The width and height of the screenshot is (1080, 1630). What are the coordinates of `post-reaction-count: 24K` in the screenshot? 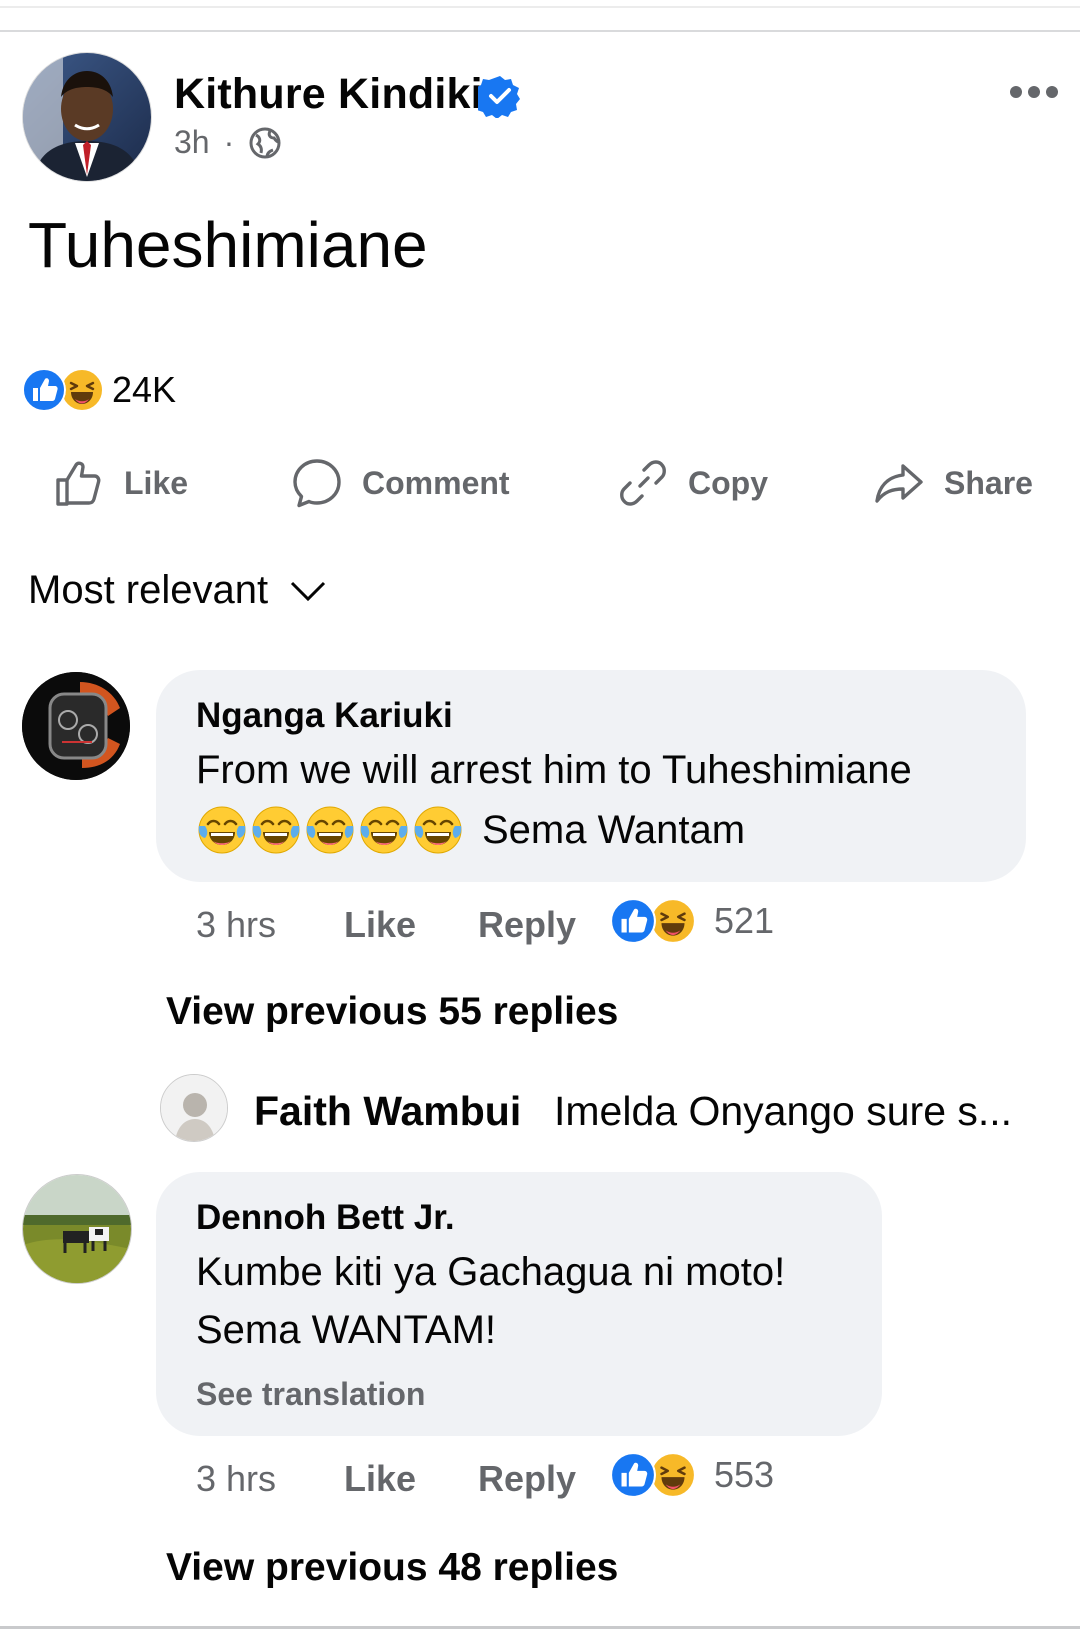 It's located at (144, 389).